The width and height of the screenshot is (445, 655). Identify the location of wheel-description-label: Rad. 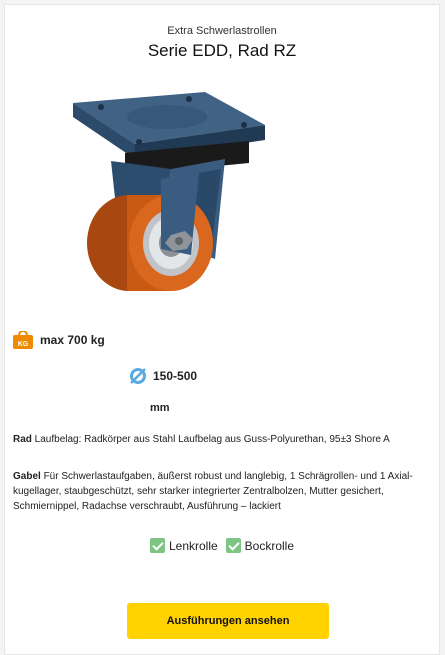
(22, 439).